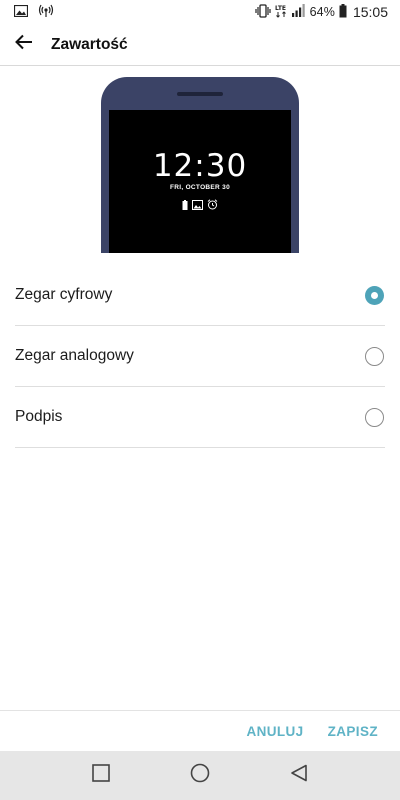 The height and width of the screenshot is (800, 400). I want to click on recents-square-icon, so click(101, 775).